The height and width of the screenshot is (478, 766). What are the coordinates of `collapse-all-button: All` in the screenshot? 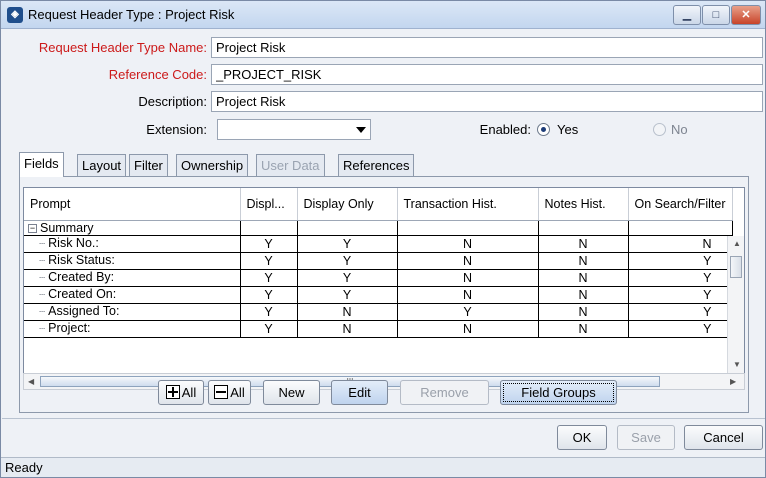 It's located at (229, 392).